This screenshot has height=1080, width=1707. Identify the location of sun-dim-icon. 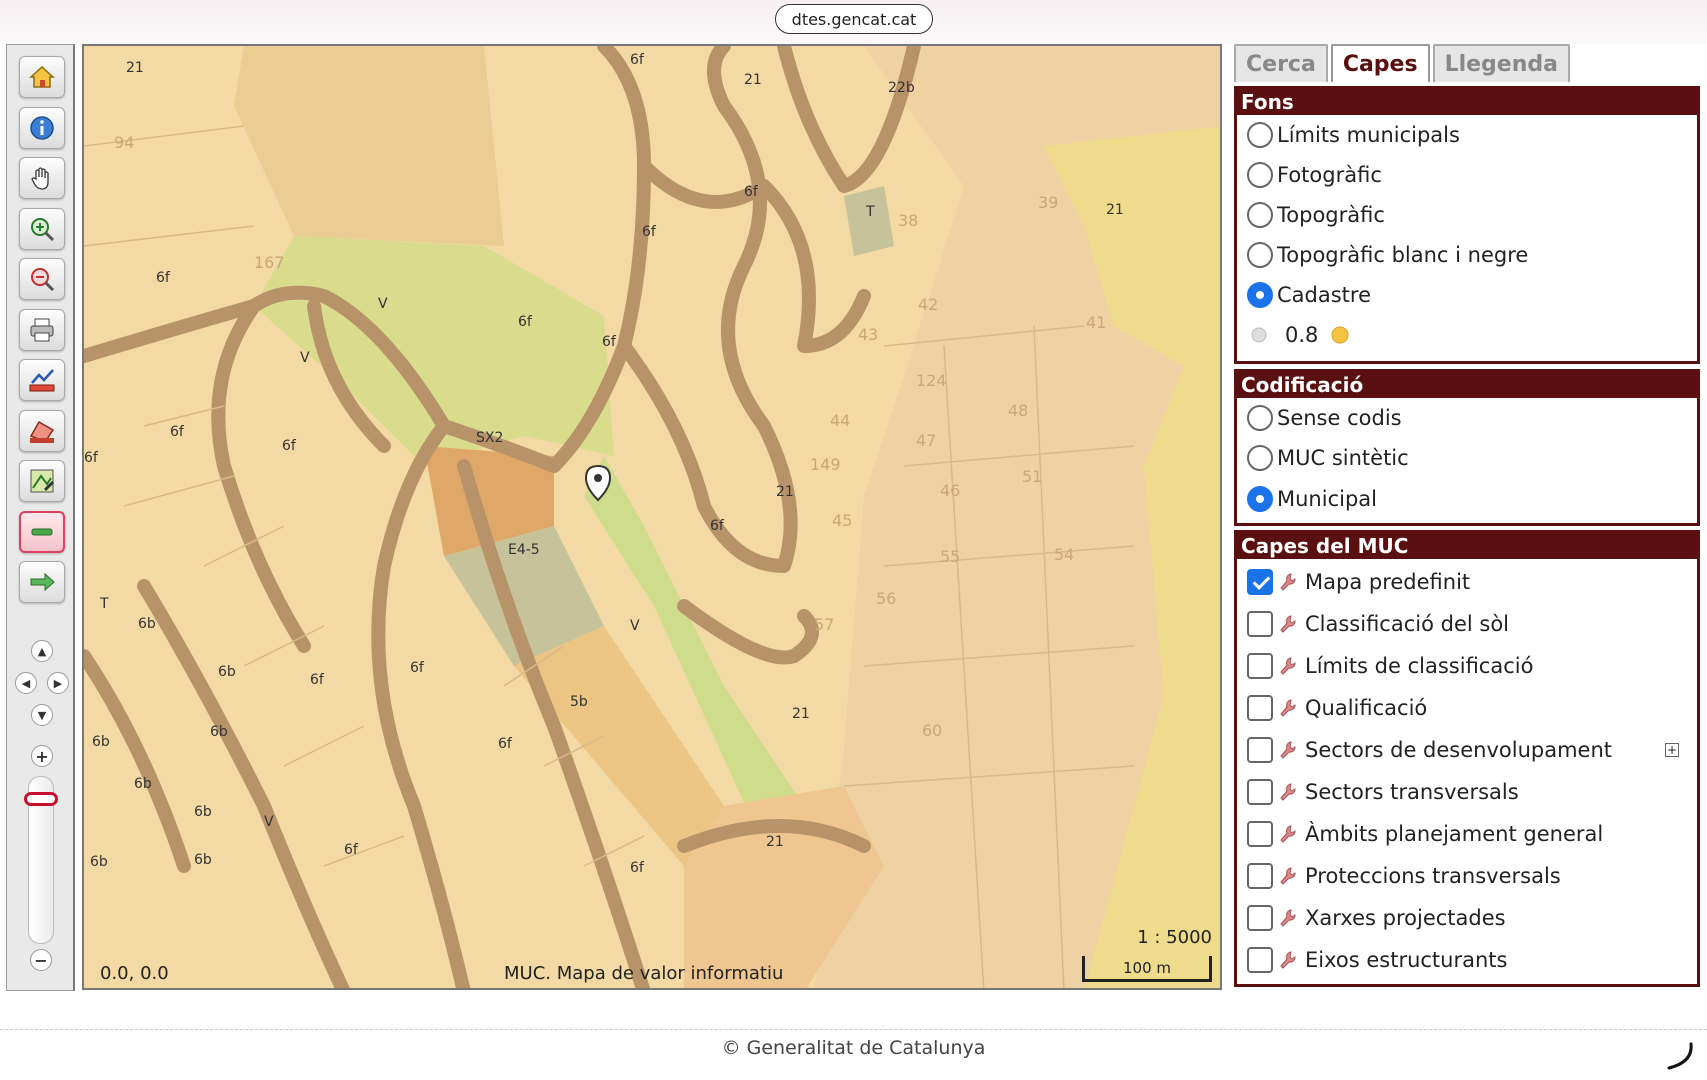
(1259, 335).